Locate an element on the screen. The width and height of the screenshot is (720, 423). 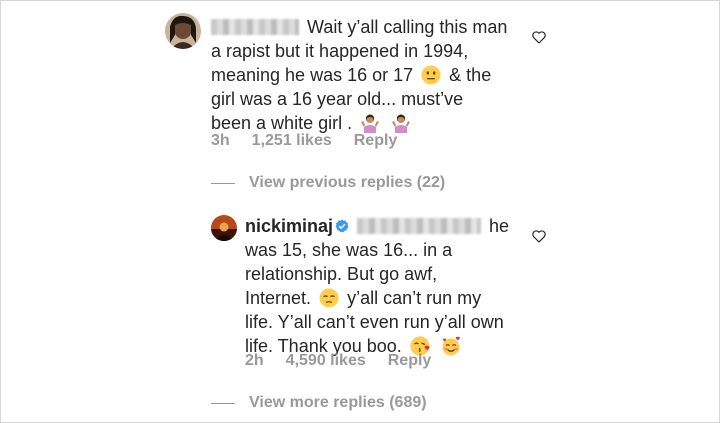
unamused-face-emoji is located at coordinates (329, 298).